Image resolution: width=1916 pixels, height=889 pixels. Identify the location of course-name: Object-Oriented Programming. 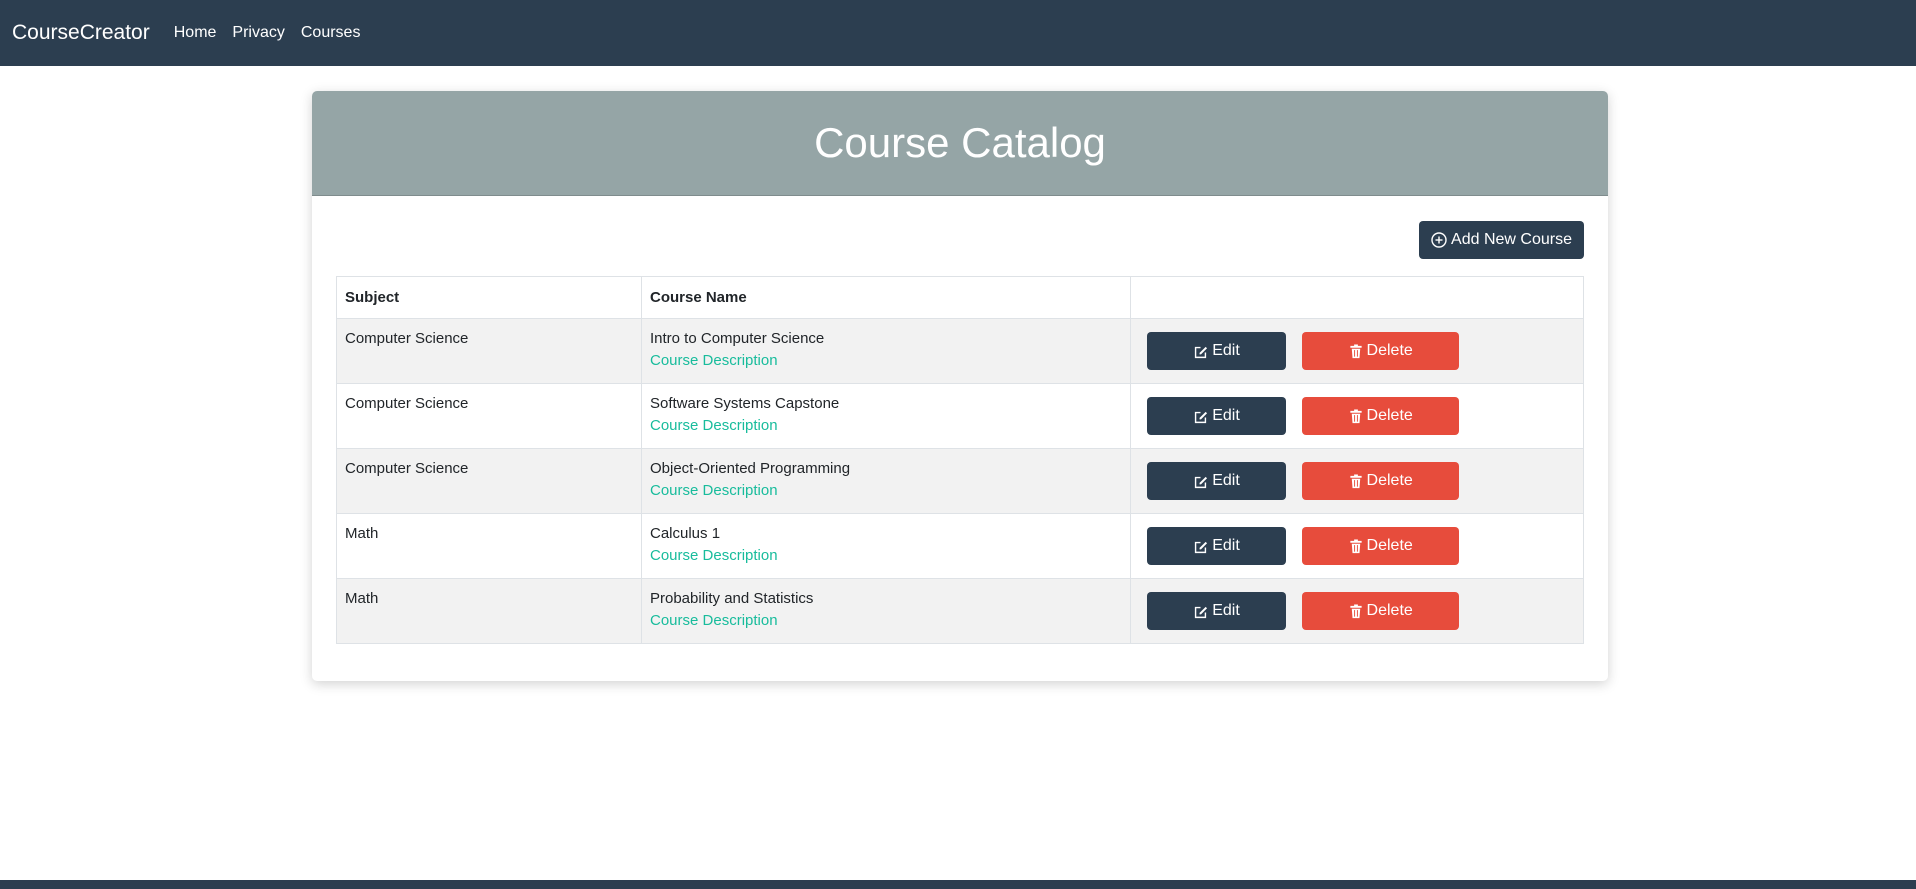
(750, 468).